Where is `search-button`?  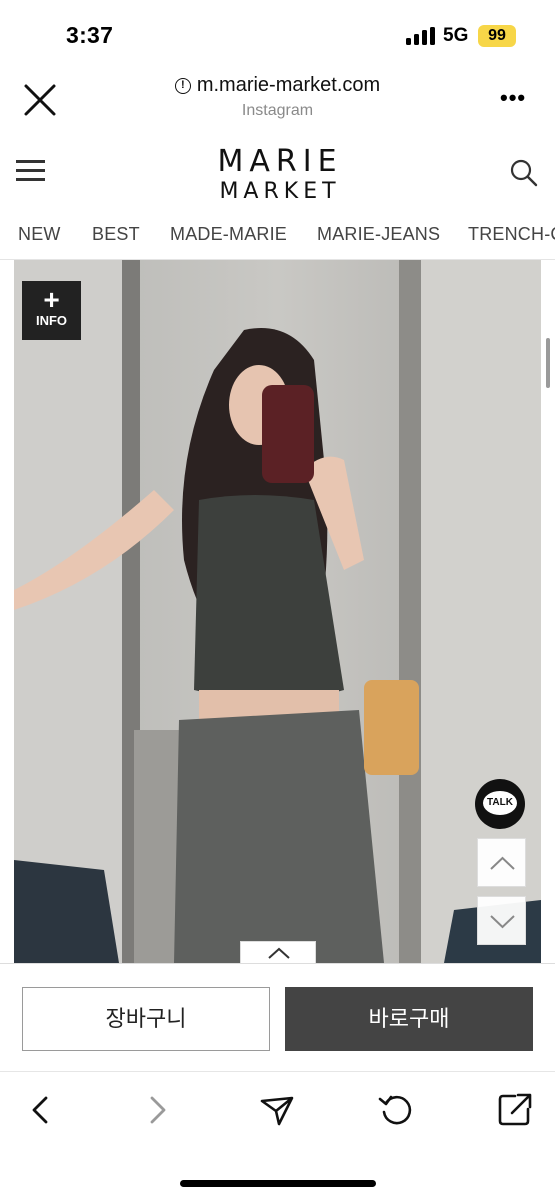
search-button is located at coordinates (524, 173).